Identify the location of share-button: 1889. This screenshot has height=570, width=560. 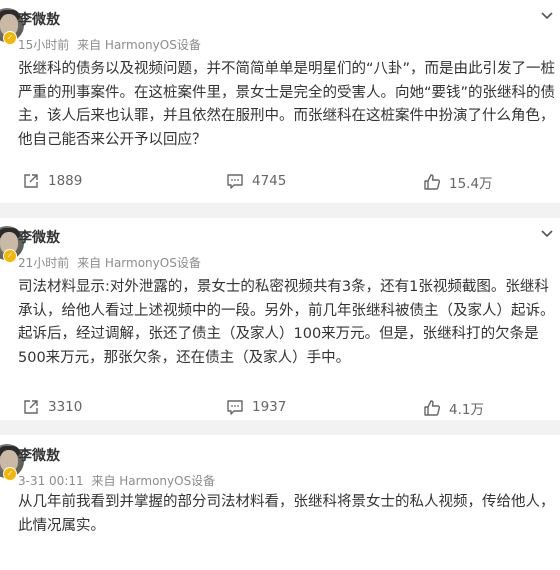
(52, 181).